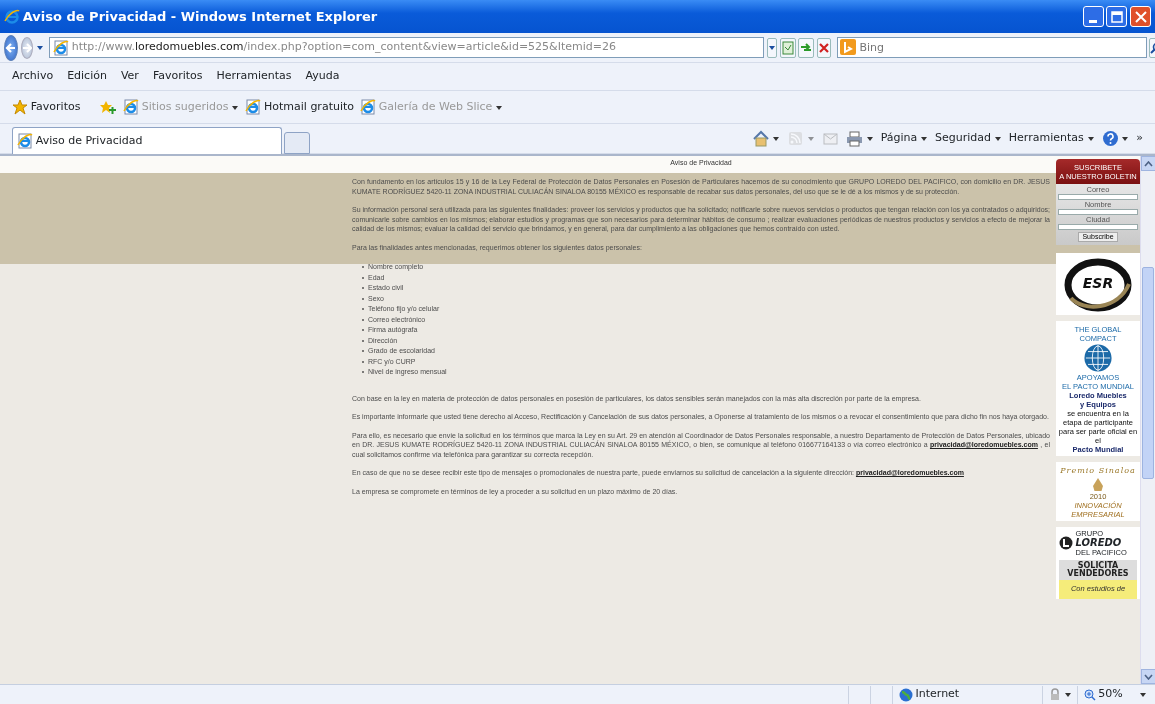  I want to click on mail-icon, so click(830, 138).